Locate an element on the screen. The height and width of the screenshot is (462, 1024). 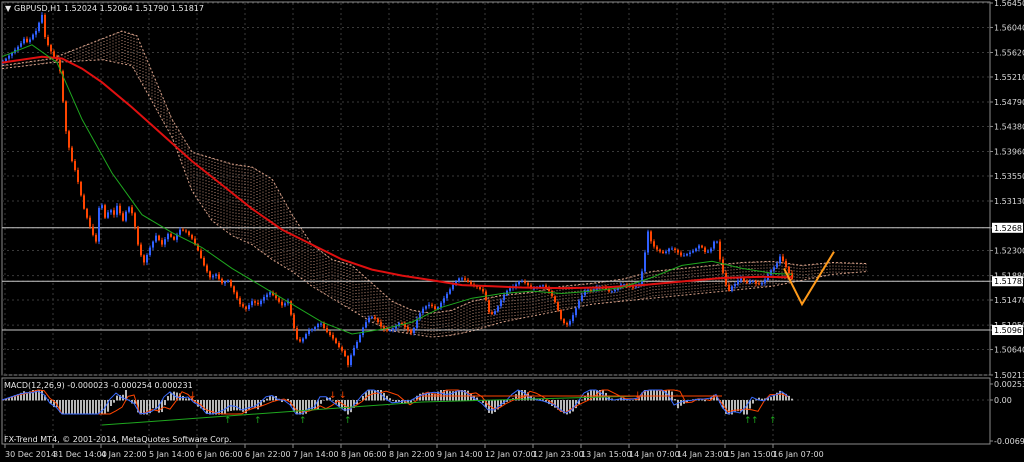
macd-y-tick-label: 0.00 is located at coordinates (1003, 400).